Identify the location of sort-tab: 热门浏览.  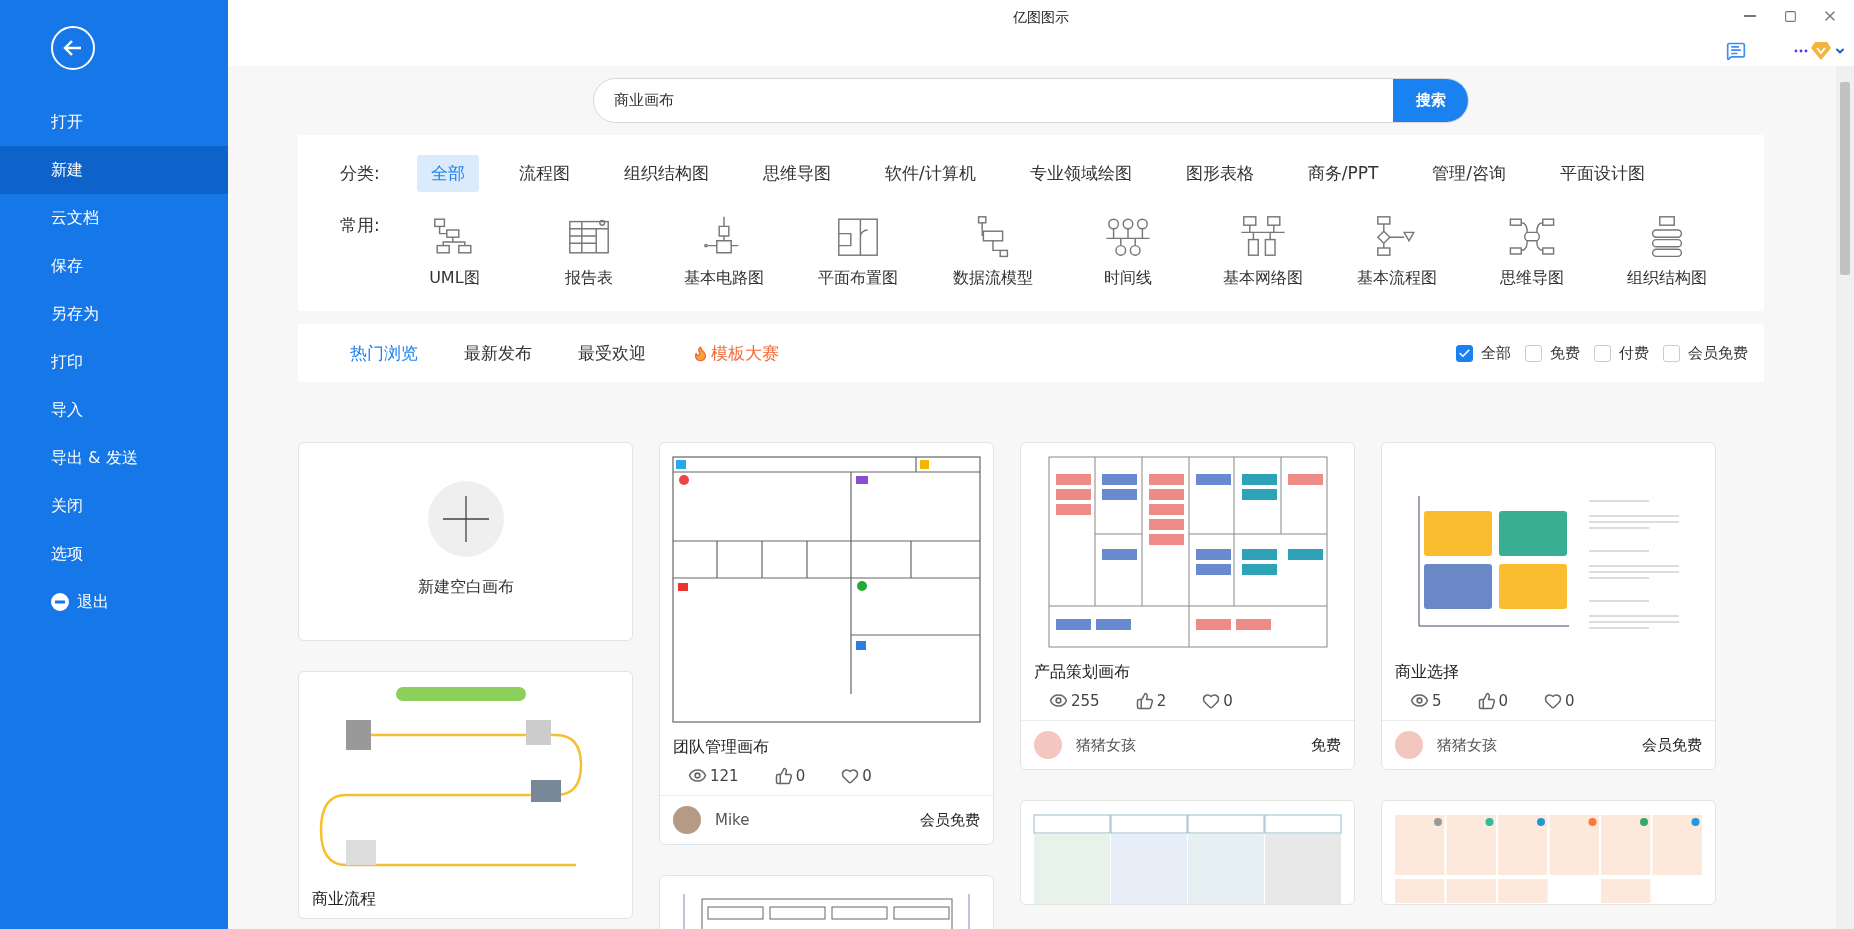
(384, 353).